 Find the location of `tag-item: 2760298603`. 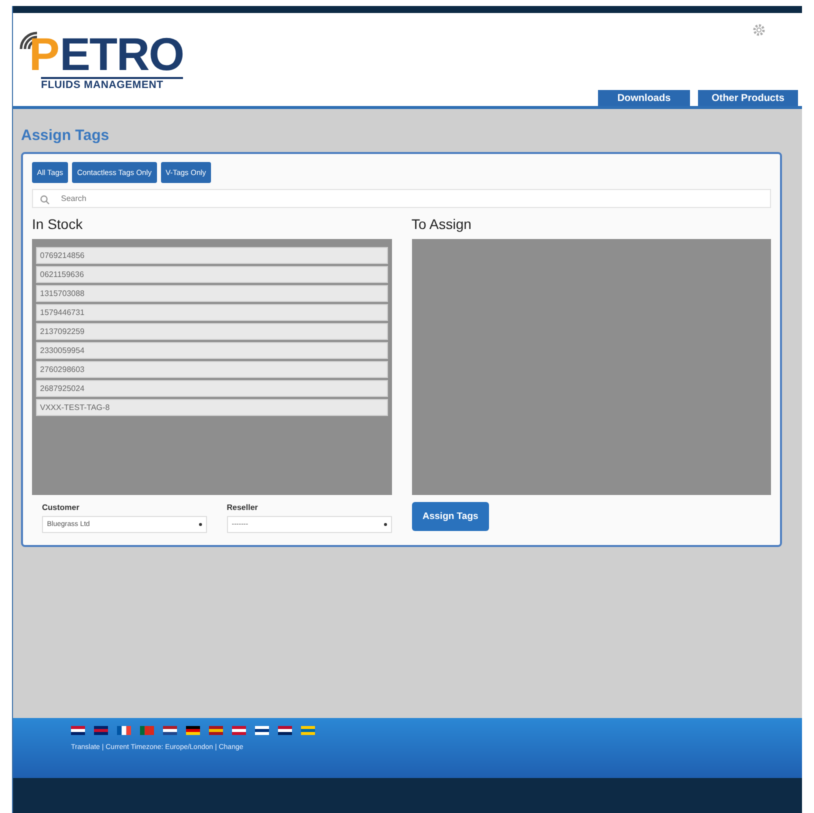

tag-item: 2760298603 is located at coordinates (212, 369).